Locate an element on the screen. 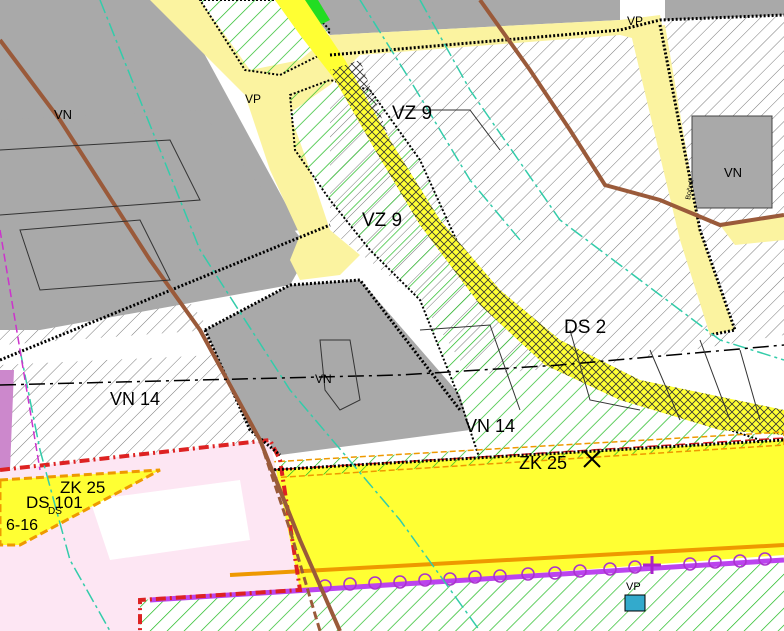 This screenshot has height=631, width=784. label-vn-center: VN is located at coordinates (323, 379).